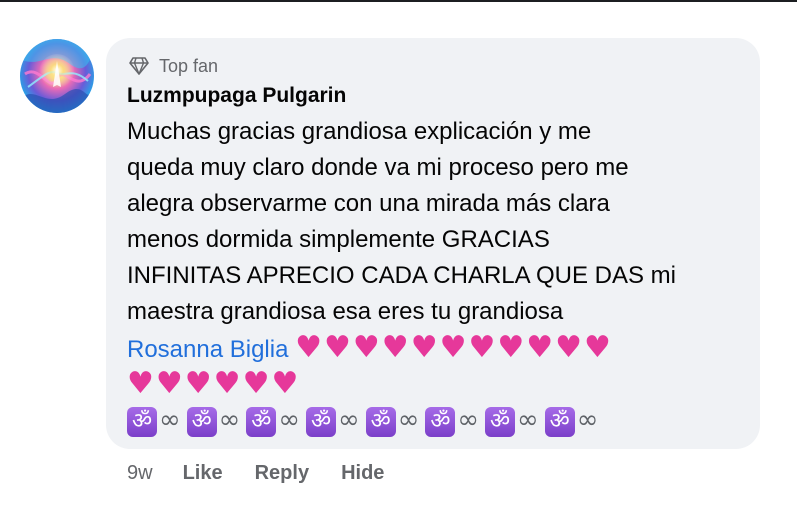 Image resolution: width=797 pixels, height=530 pixels. I want to click on diamond-icon, so click(139, 66).